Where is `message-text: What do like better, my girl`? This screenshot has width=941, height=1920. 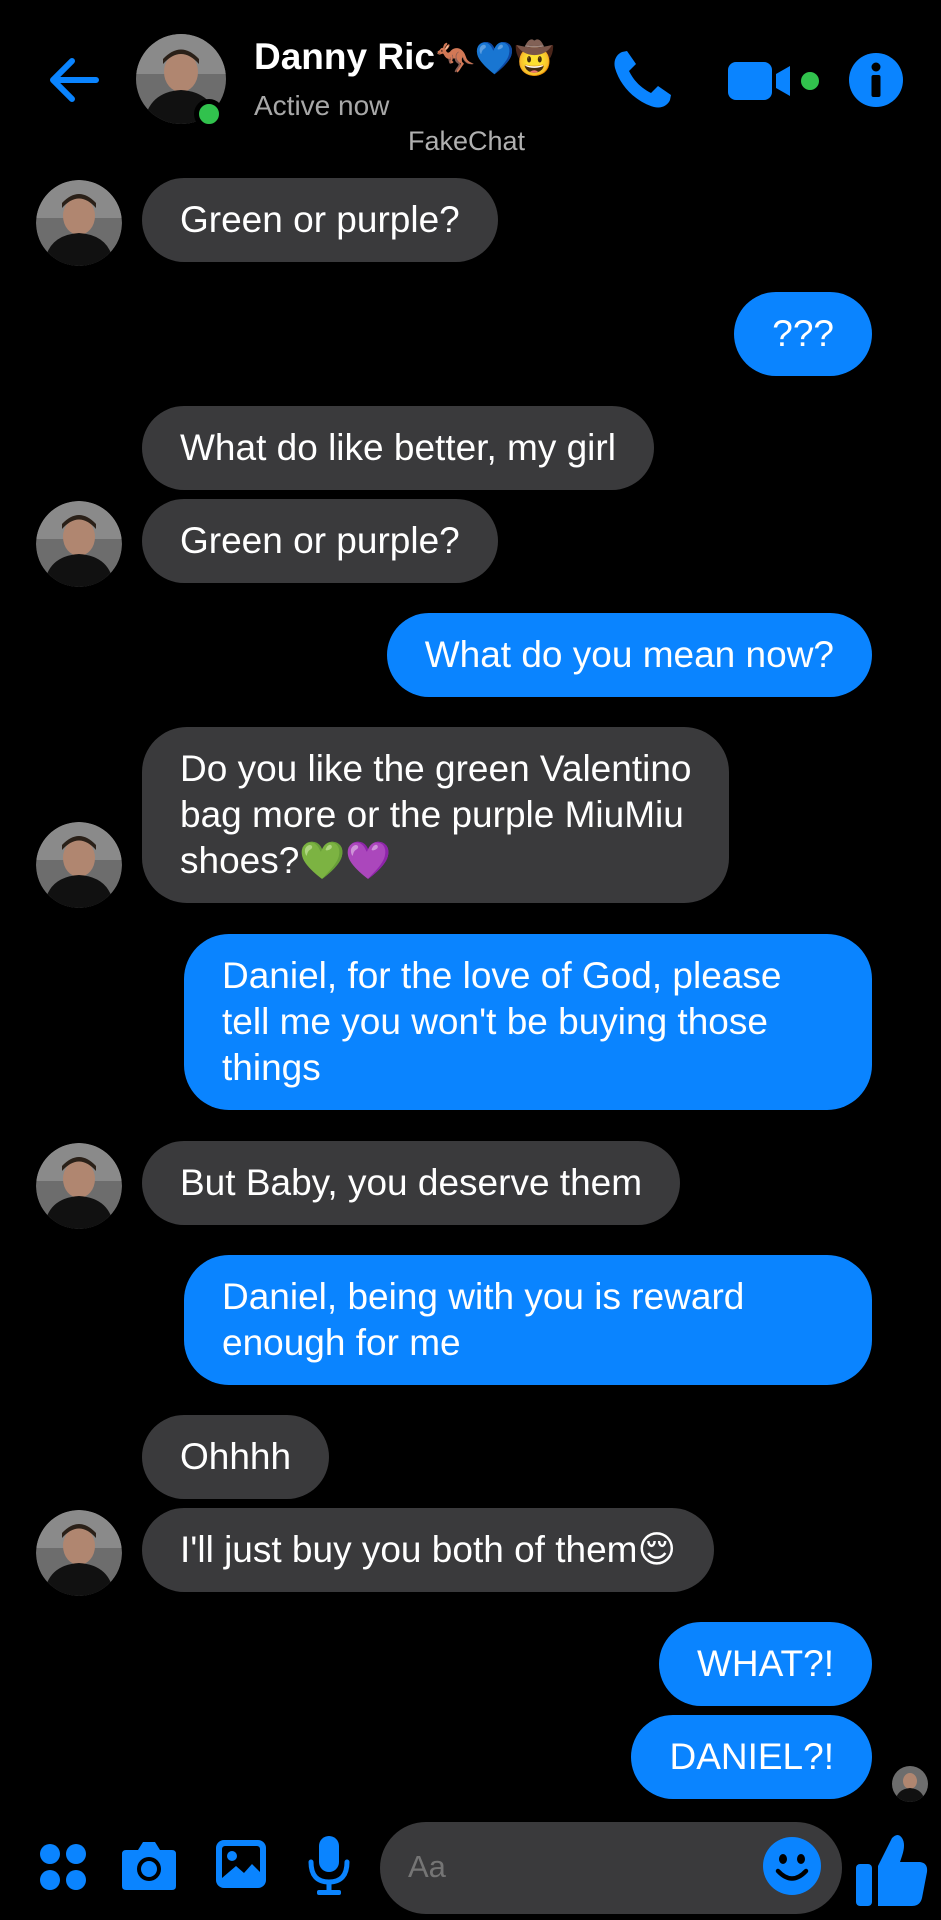
message-text: What do like better, my girl is located at coordinates (398, 447).